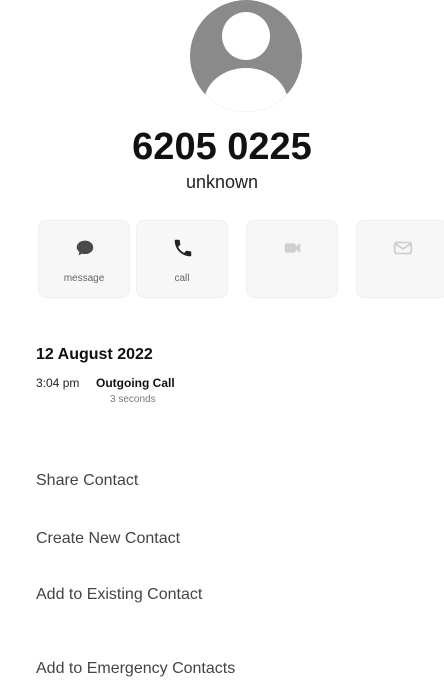 This screenshot has height=686, width=444. What do you see at coordinates (58, 383) in the screenshot?
I see `call-time: 3:04 pm` at bounding box center [58, 383].